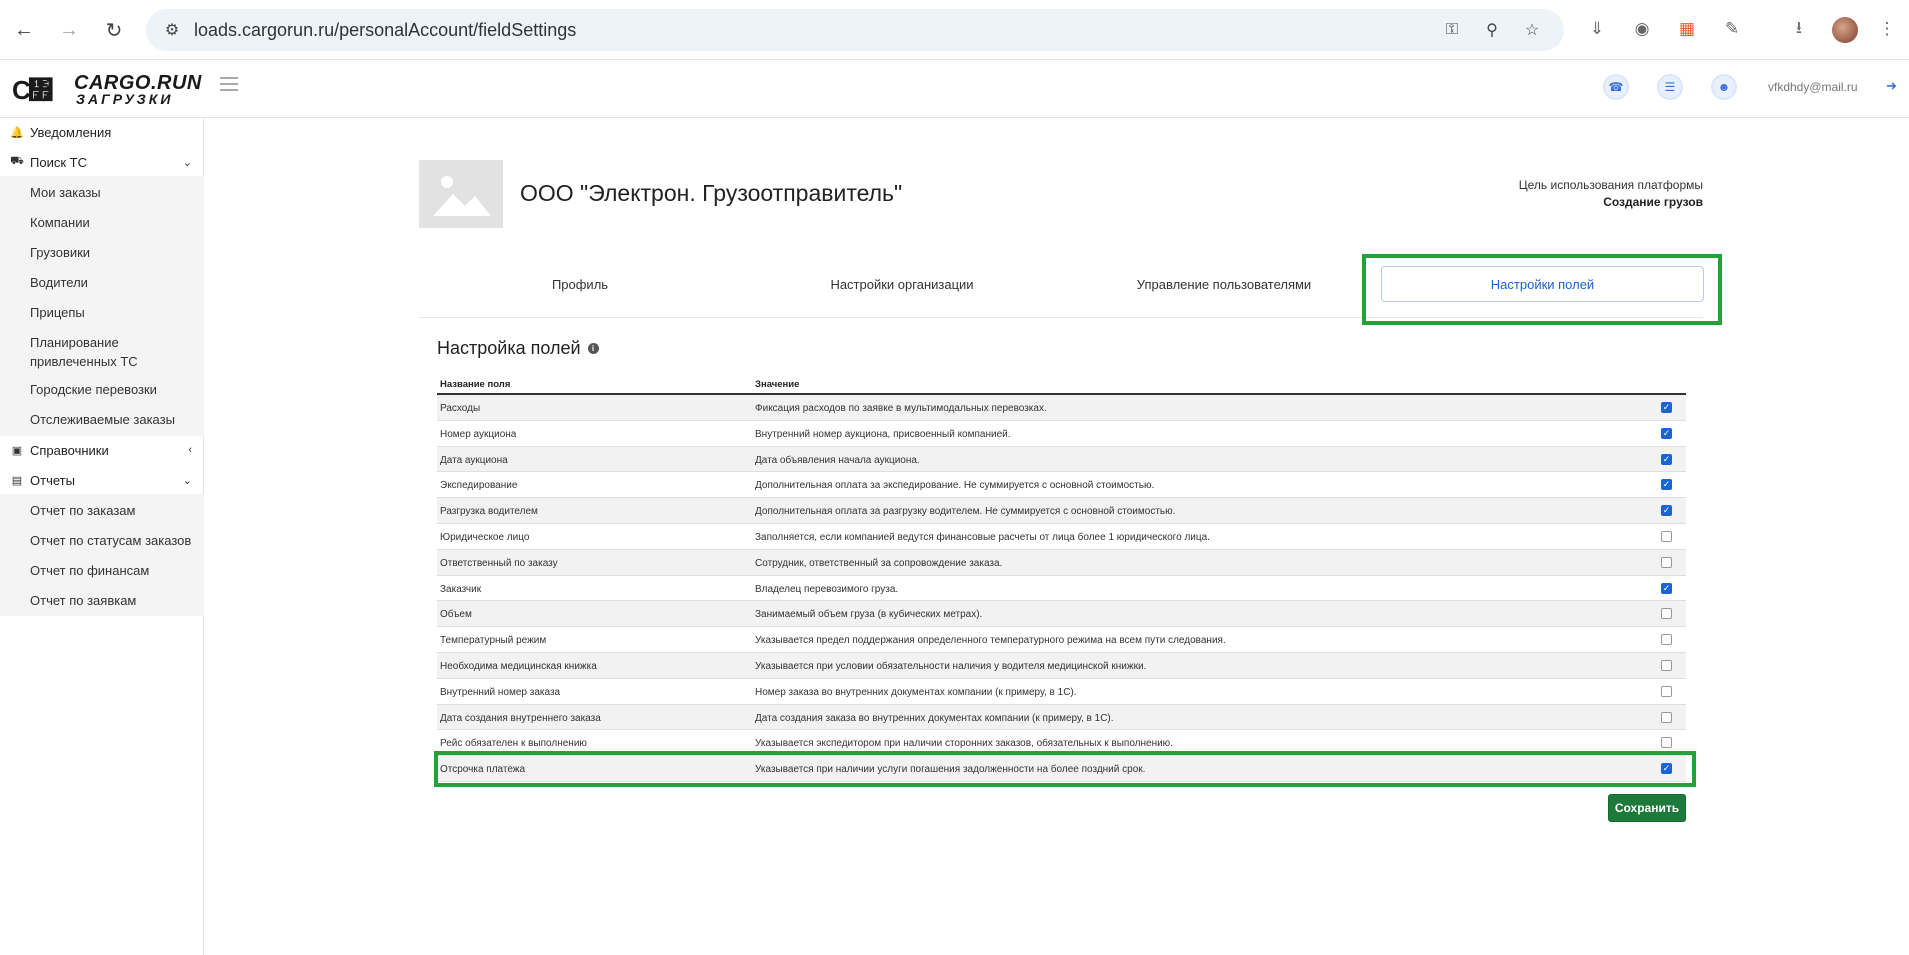  What do you see at coordinates (100, 352) in the screenshot?
I see `sidebar-item-planning: Планирование привлеченных ТС` at bounding box center [100, 352].